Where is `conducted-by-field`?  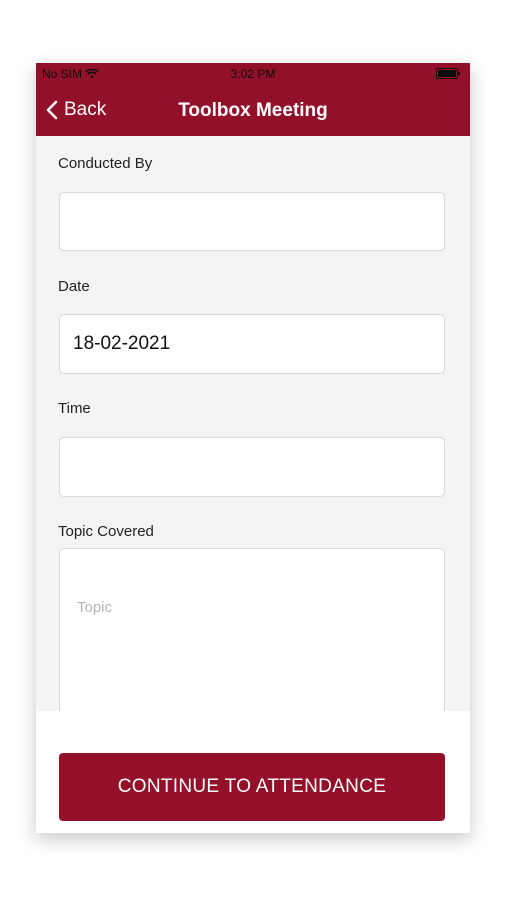 conducted-by-field is located at coordinates (252, 221).